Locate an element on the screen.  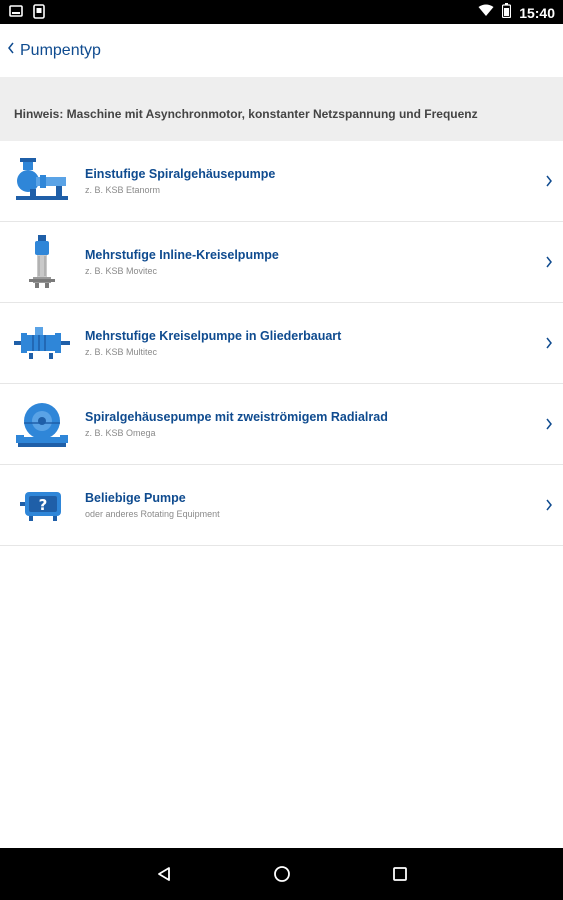
app-header: Pumpentyp is located at coordinates (281, 50).